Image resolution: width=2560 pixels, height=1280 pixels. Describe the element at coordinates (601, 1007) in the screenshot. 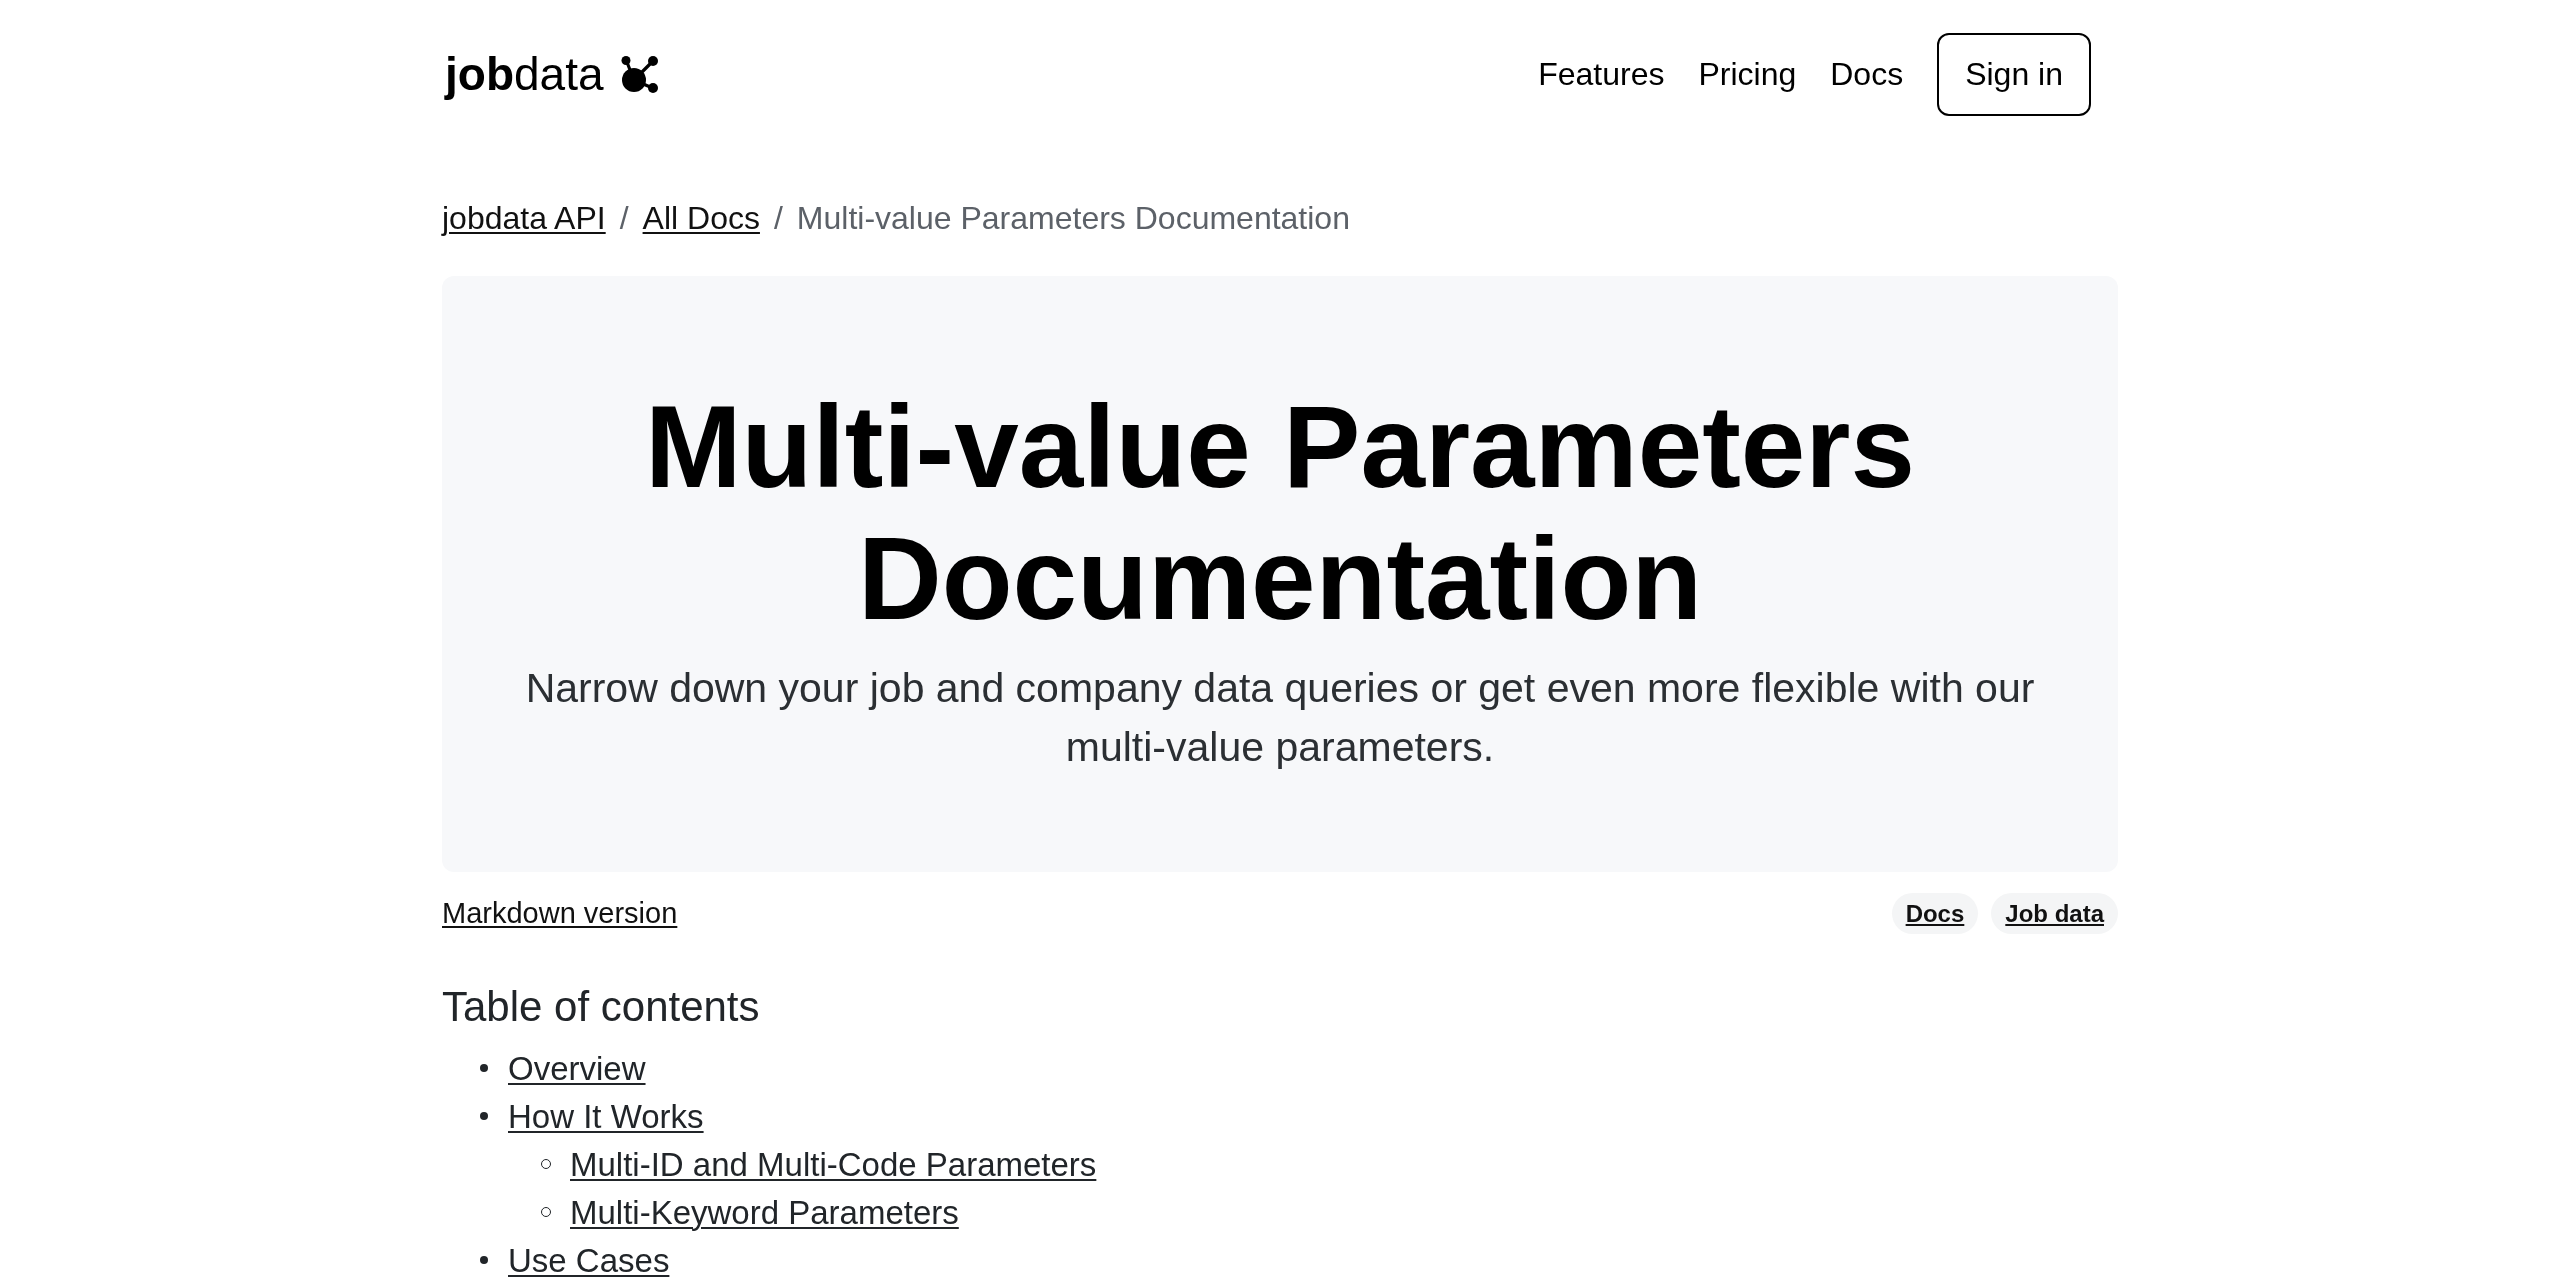

I see `toc-heading: Table of contents` at that location.